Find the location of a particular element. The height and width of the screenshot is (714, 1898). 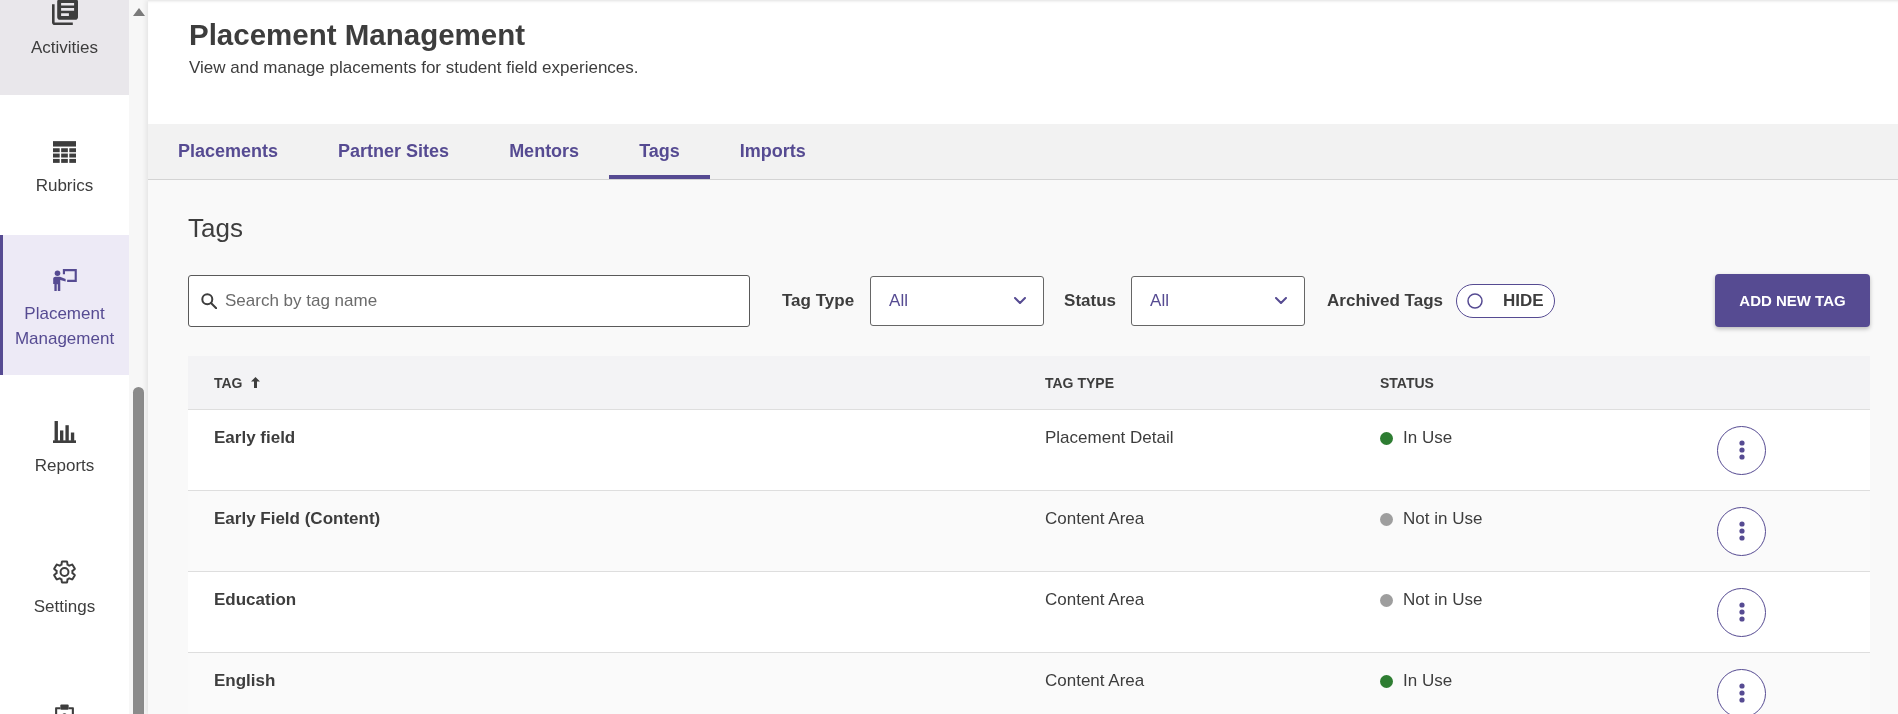

scrollbar-thumb is located at coordinates (138, 550).